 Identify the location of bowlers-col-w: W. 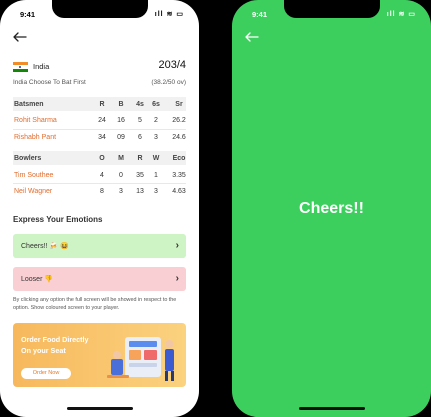
(156, 158).